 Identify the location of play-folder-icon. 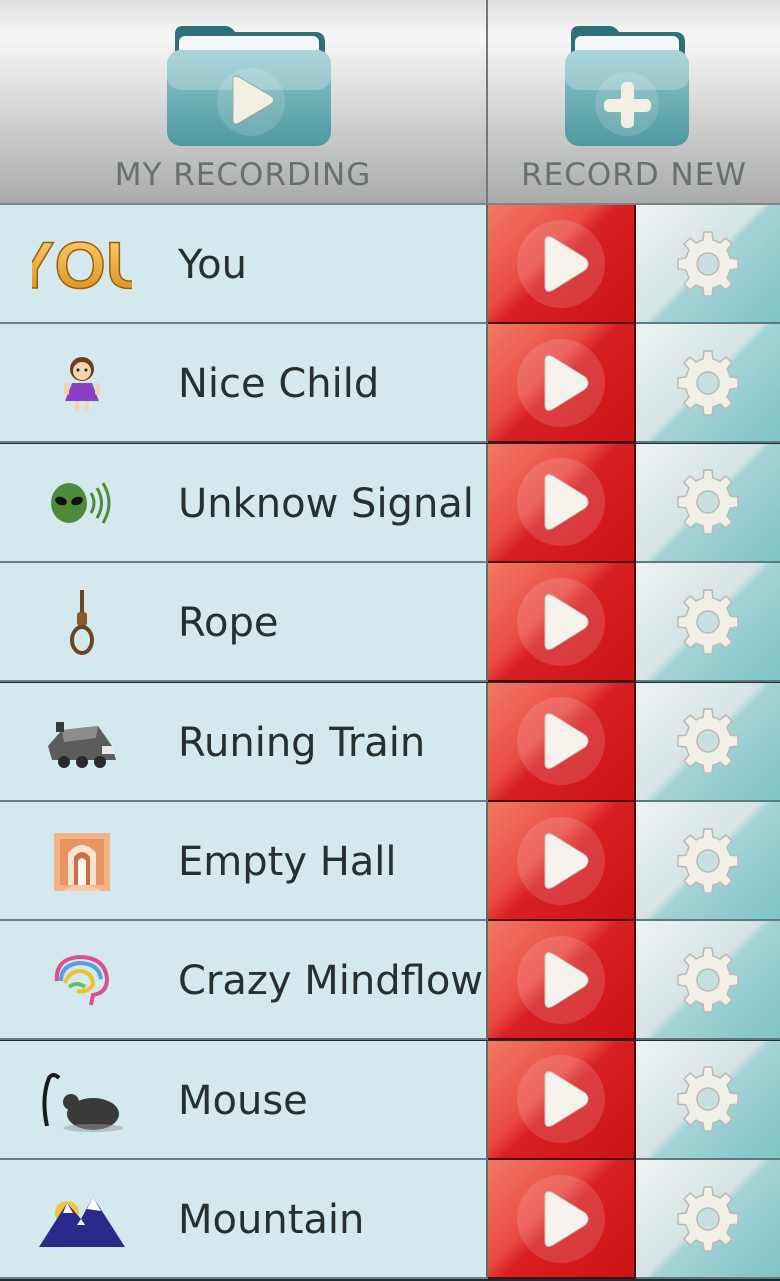
(249, 86).